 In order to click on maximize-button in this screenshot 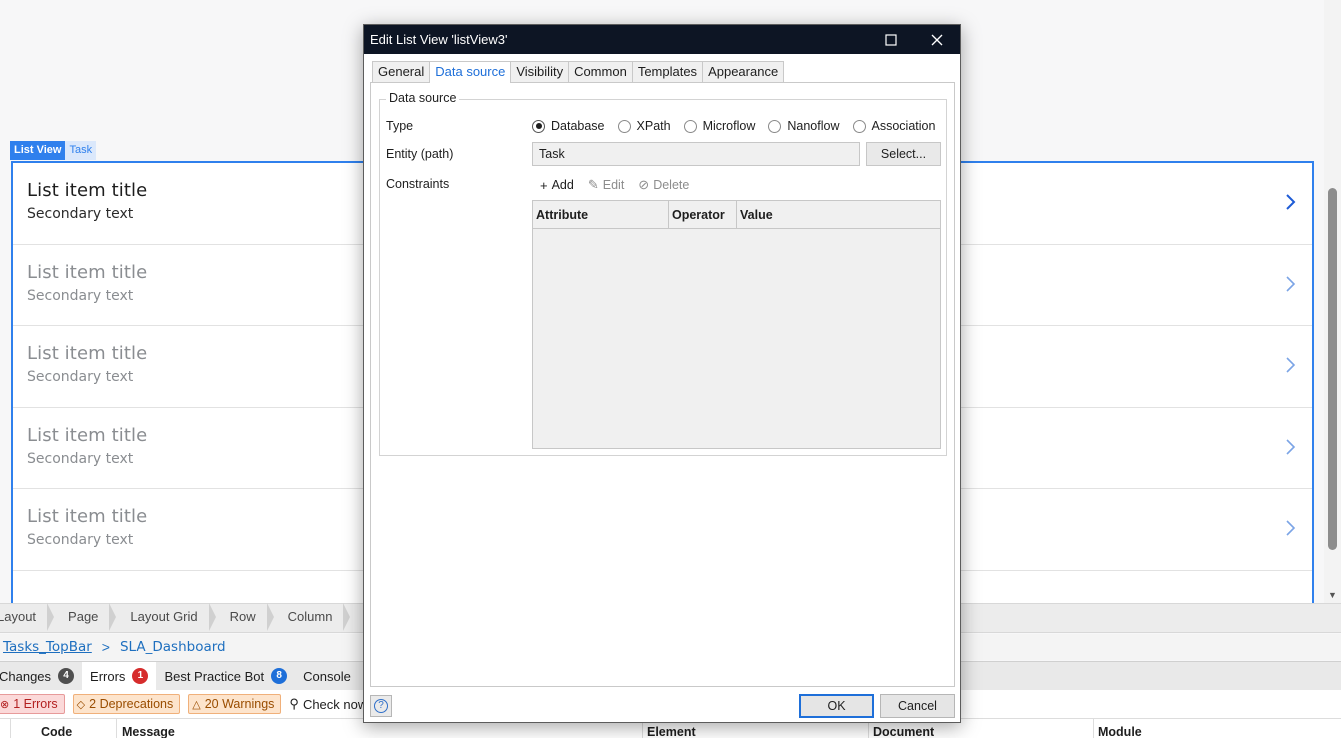, I will do `click(891, 39)`.